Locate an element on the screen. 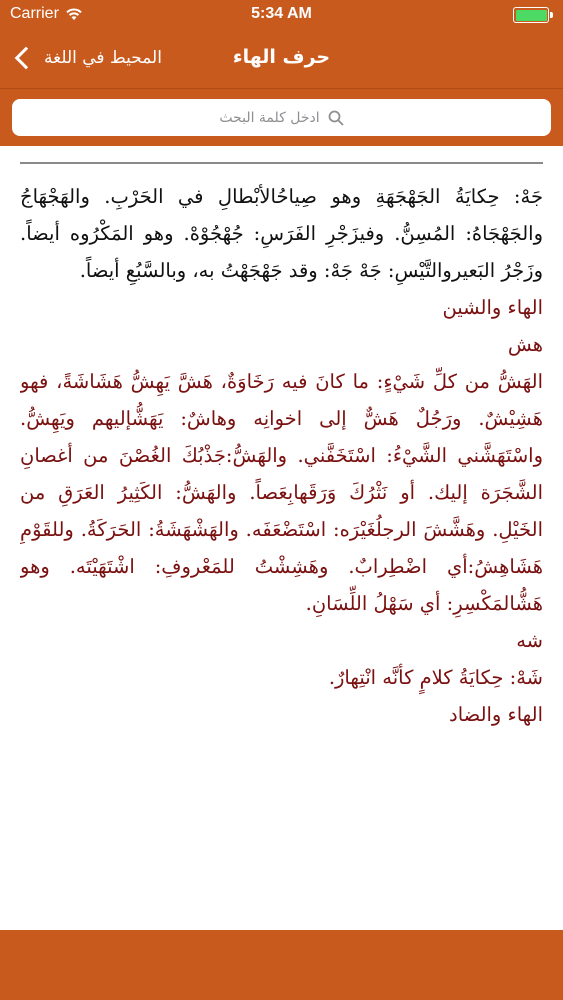  entry-text: شَهْ: حِكايَةُ كلامٍ كأنَّه انْتِهارٌ. is located at coordinates (435, 677).